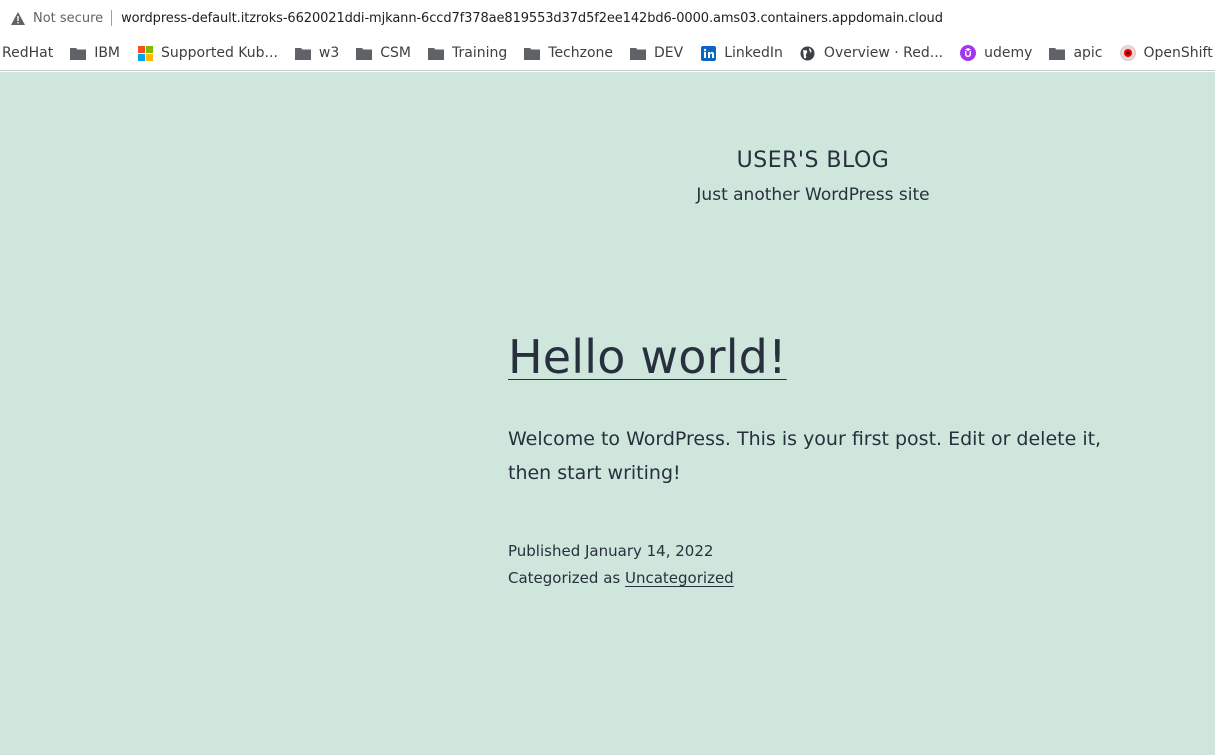 This screenshot has width=1215, height=755. What do you see at coordinates (813, 195) in the screenshot?
I see `site-description: Just another WordPress site` at bounding box center [813, 195].